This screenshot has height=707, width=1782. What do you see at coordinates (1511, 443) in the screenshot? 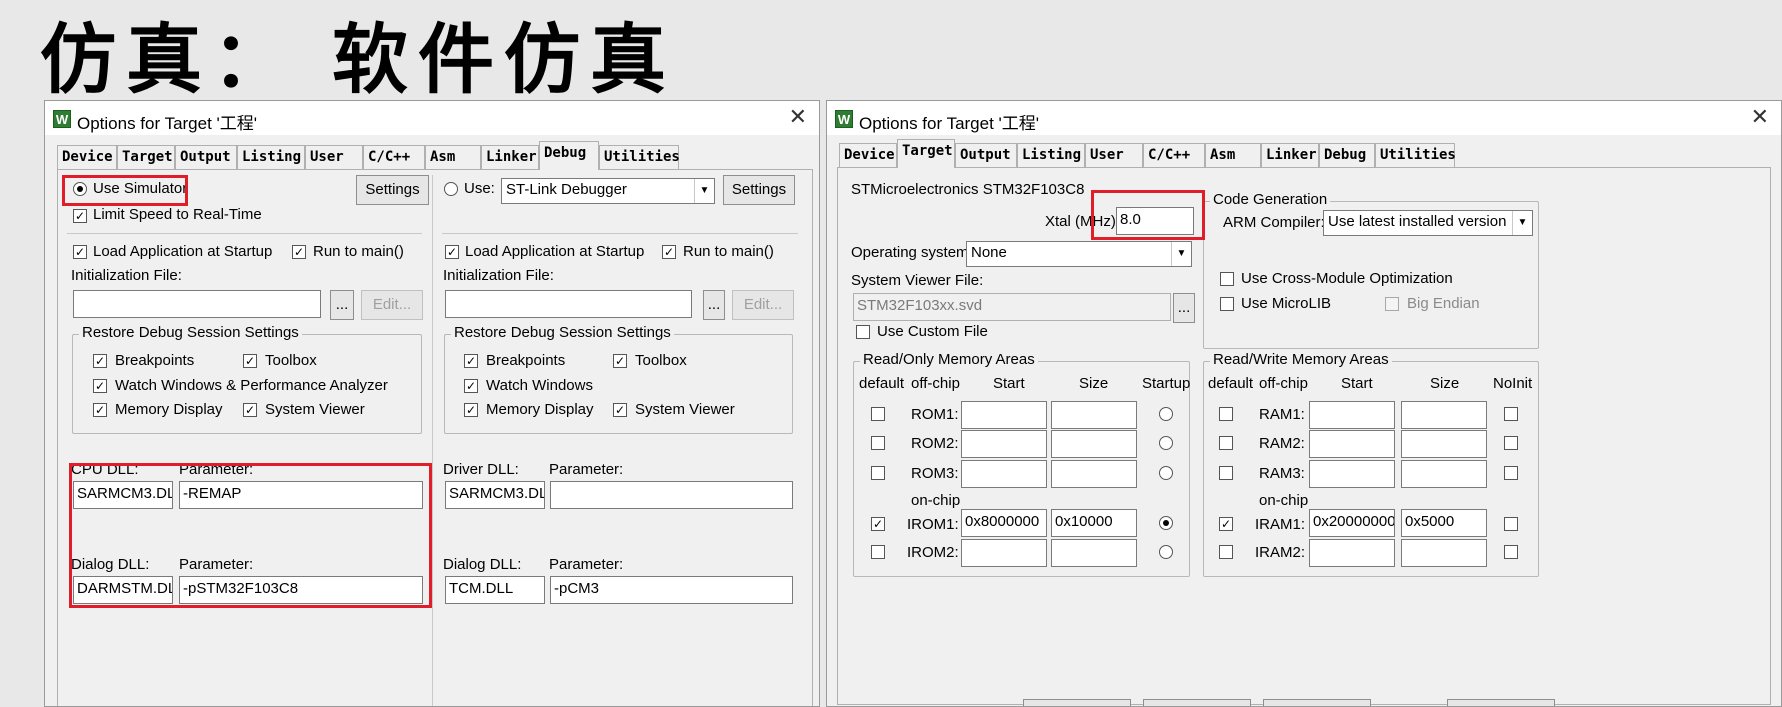
I see `ram2-noinit-checkbox` at bounding box center [1511, 443].